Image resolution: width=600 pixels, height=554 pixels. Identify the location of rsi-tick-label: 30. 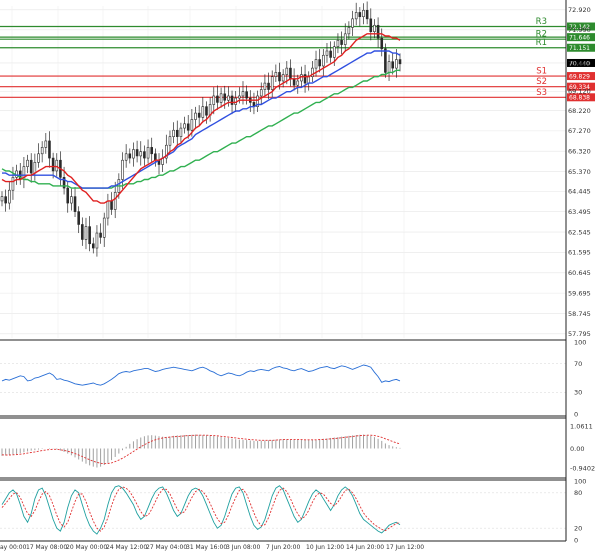
(578, 393).